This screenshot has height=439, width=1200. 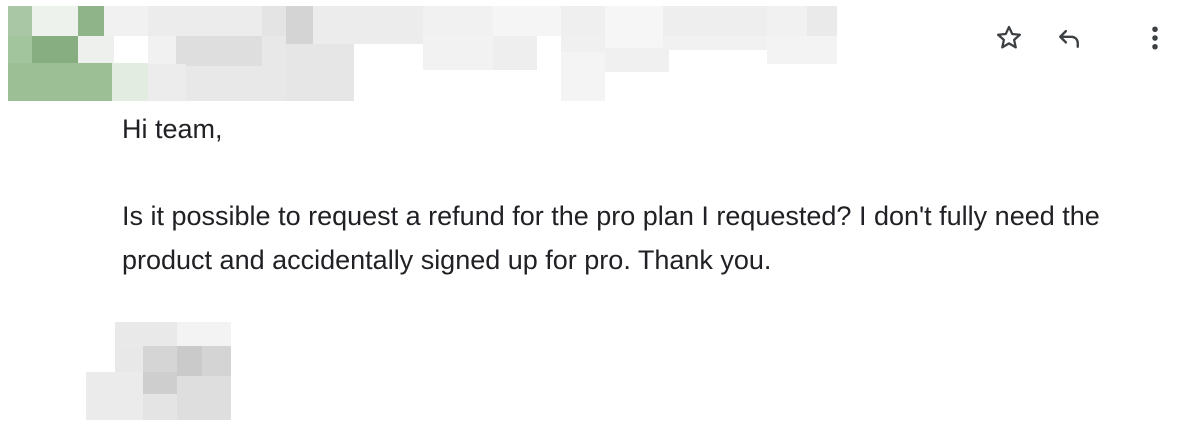 I want to click on message-actions, so click(x=1080, y=38).